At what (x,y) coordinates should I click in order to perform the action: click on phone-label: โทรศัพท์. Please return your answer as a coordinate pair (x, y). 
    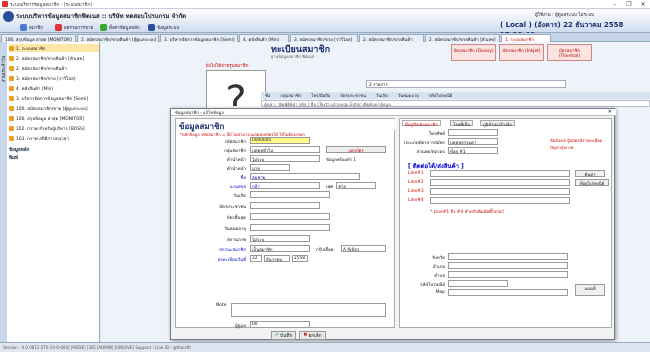
    Looking at the image, I should click on (436, 134).